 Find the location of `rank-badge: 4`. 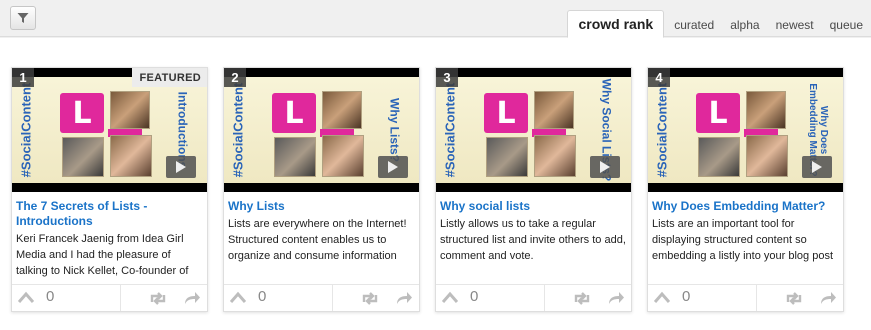

rank-badge: 4 is located at coordinates (659, 77).